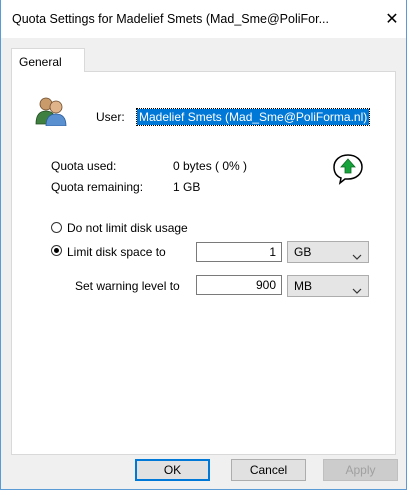  I want to click on user-value: Madelief Smets (Mad_Sme@PoliForma.nl), so click(253, 117).